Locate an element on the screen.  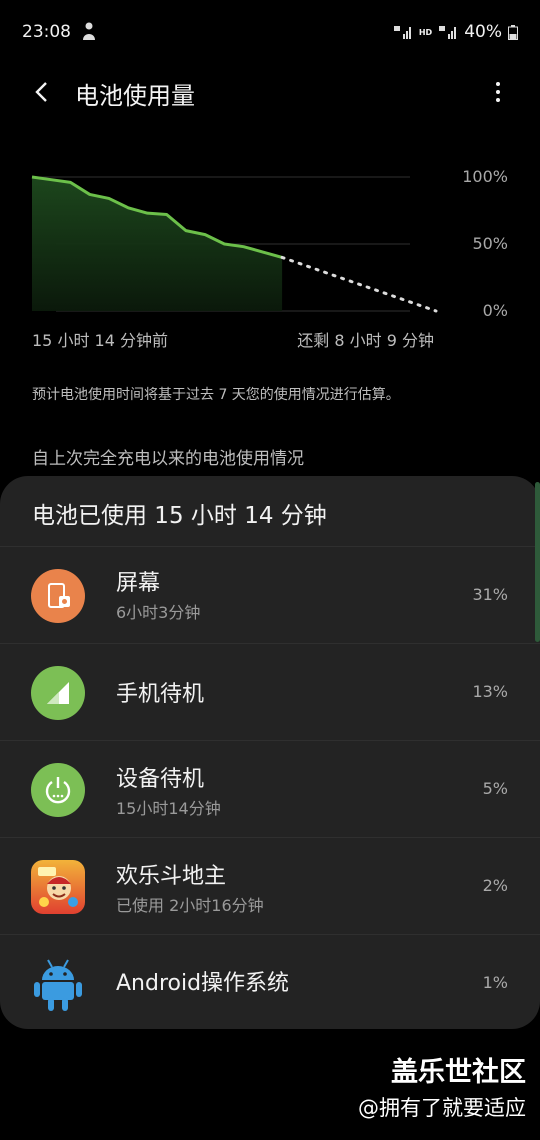
battery-percent: 40% is located at coordinates (483, 32).